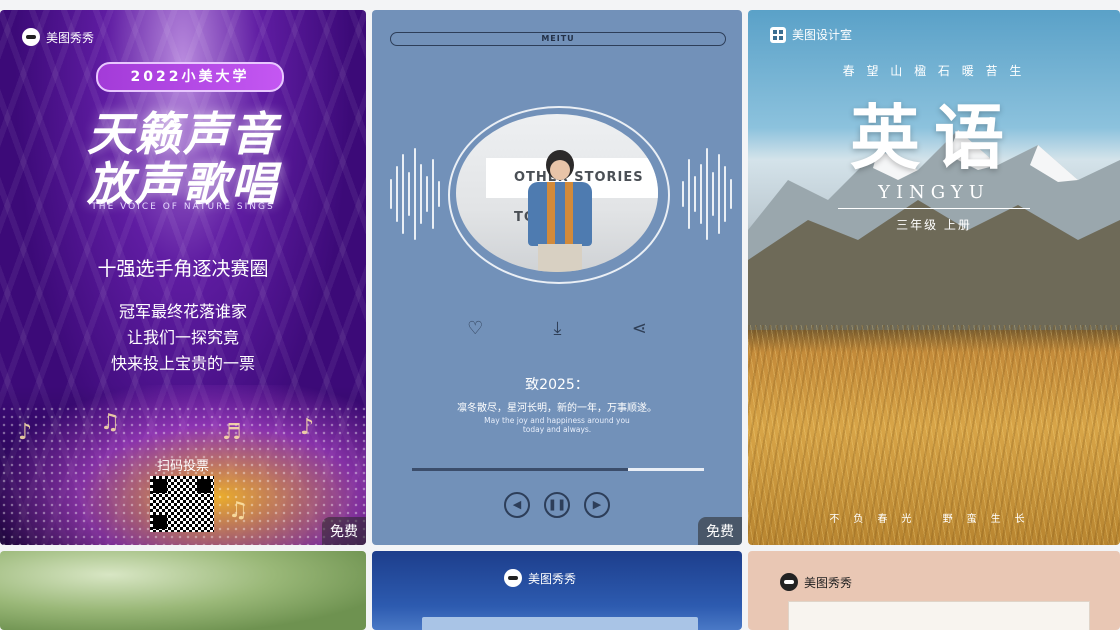  I want to click on qr-code, so click(182, 504).